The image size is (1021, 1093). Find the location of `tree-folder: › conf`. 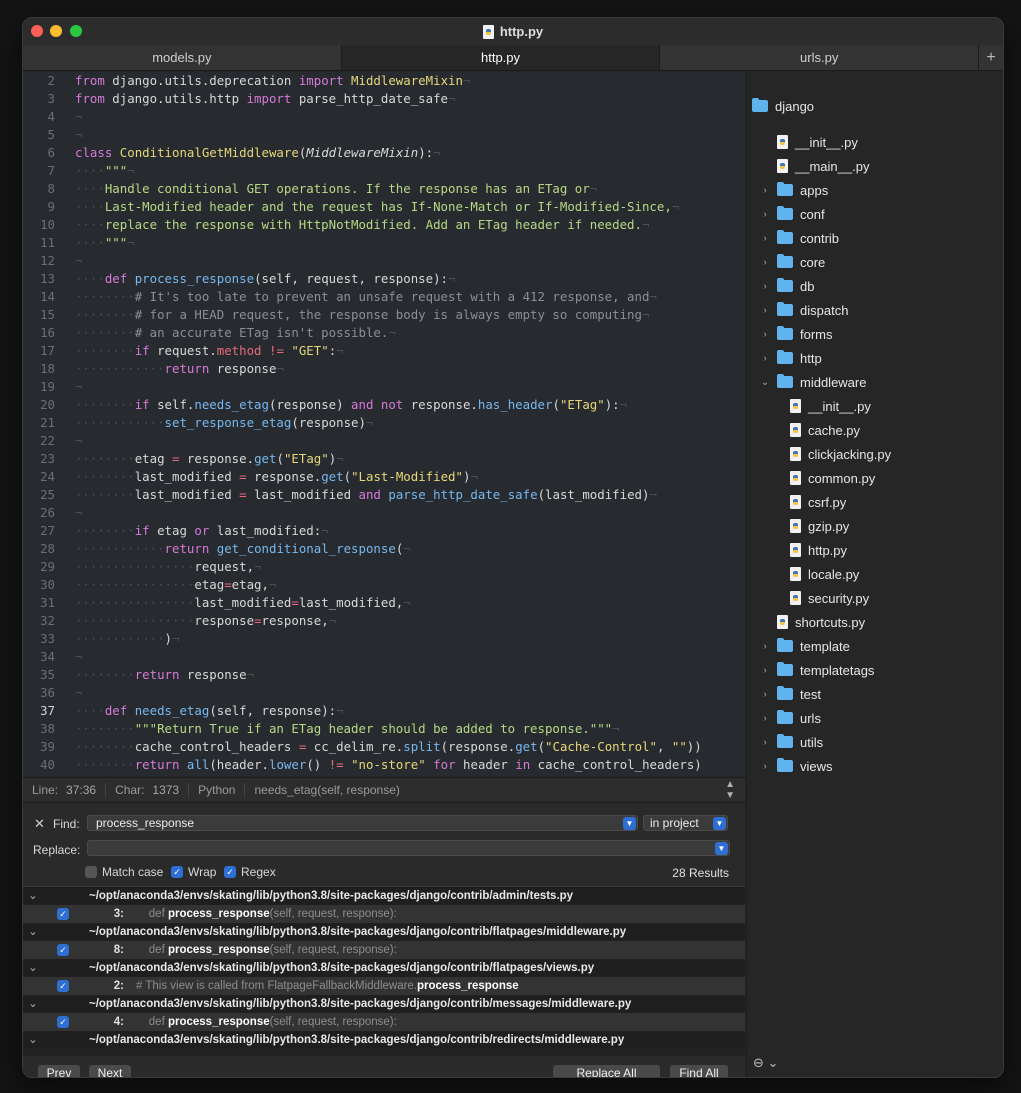

tree-folder: › conf is located at coordinates (792, 214).